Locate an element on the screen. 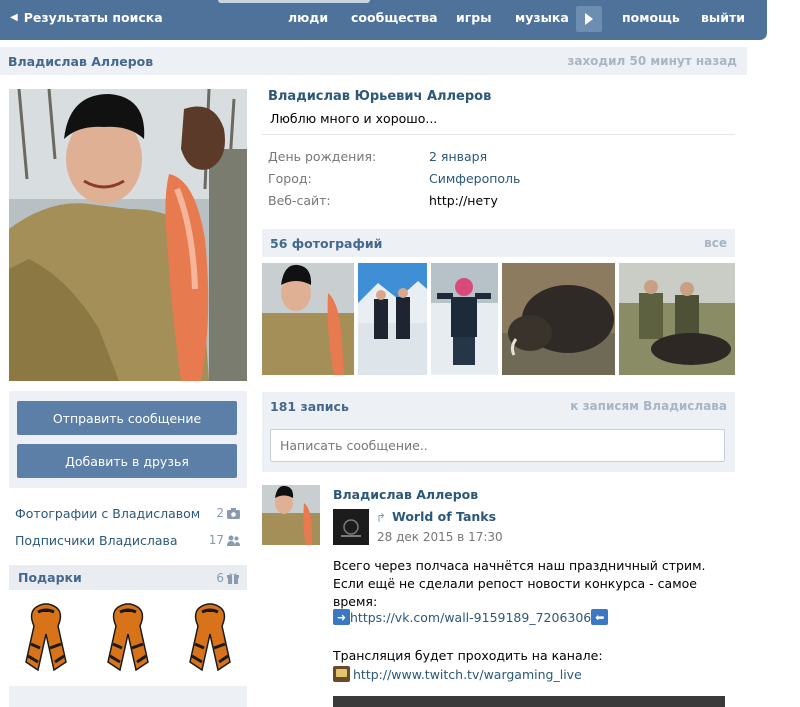 Image resolution: width=800 pixels, height=707 pixels. back-to-search-link: ◀ Результаты поиска is located at coordinates (86, 17).